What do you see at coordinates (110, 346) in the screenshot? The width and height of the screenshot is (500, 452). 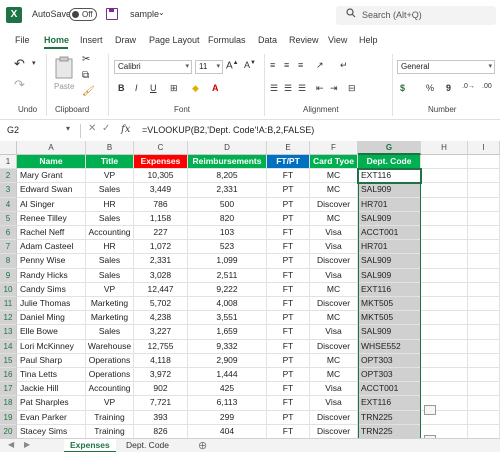 I see `table-cell: Warehouse` at bounding box center [110, 346].